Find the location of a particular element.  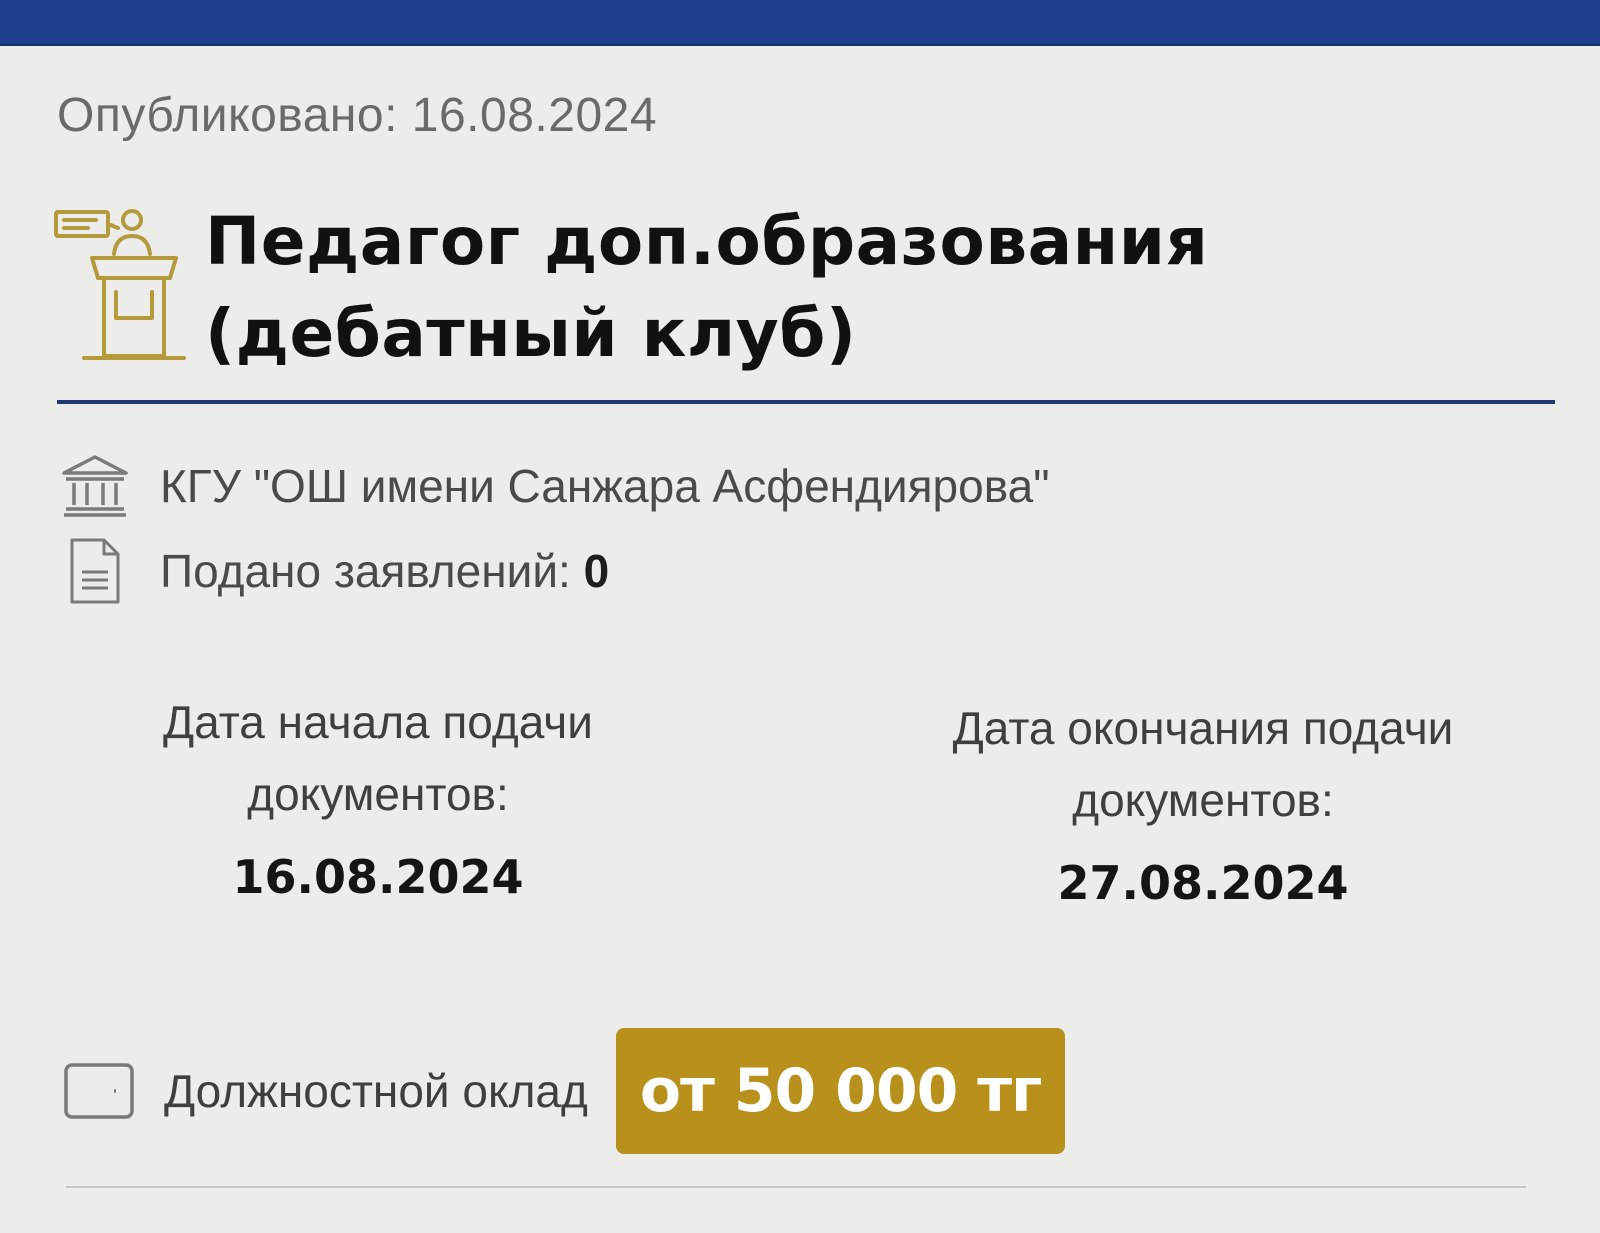

salary-label: Должностной оклад is located at coordinates (376, 1091).